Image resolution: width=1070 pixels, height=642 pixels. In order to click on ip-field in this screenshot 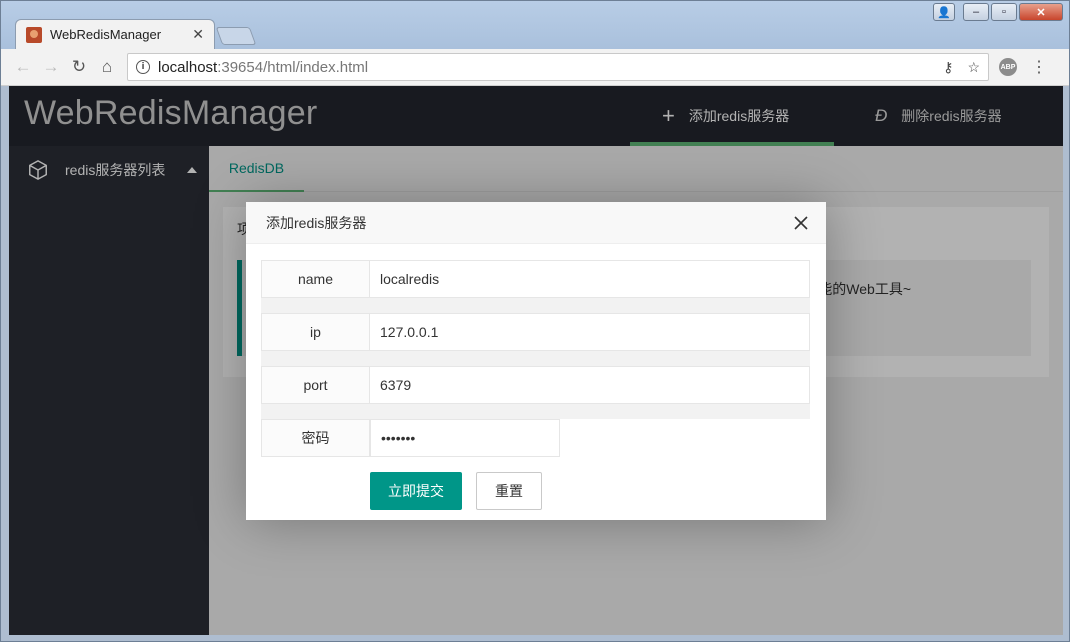, I will do `click(590, 332)`.